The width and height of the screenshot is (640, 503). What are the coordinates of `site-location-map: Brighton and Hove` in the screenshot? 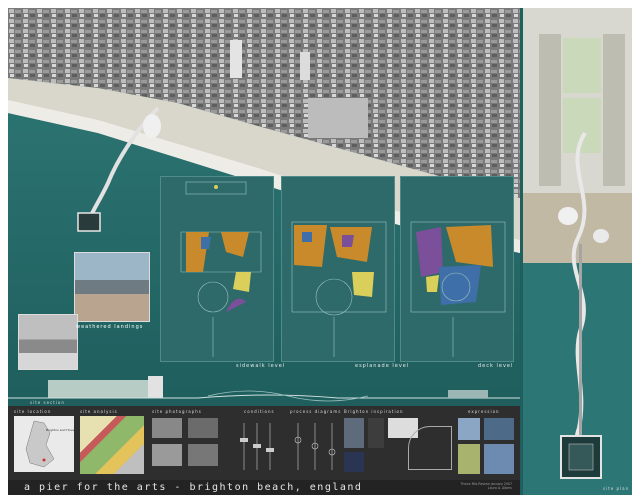 It's located at (44, 444).